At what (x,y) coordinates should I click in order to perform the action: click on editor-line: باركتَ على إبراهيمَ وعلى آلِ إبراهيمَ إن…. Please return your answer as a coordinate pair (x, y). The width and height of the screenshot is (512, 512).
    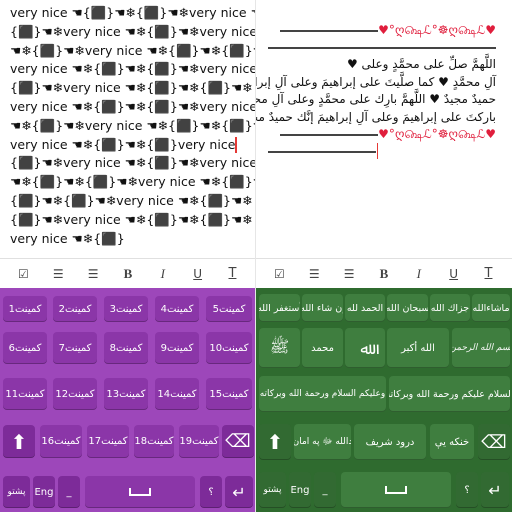
    Looking at the image, I should click on (376, 116).